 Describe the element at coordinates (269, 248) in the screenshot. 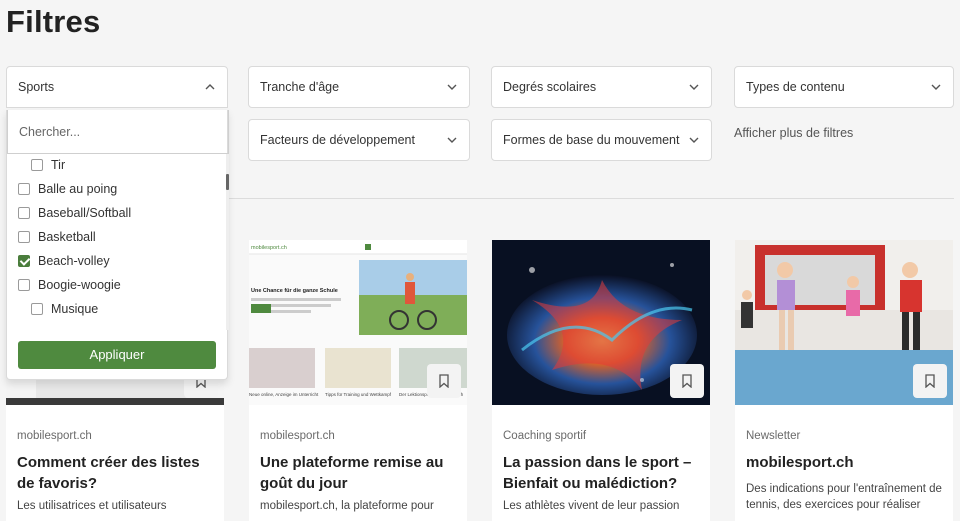

I see `thumb-logo: mobilesport.ch` at that location.